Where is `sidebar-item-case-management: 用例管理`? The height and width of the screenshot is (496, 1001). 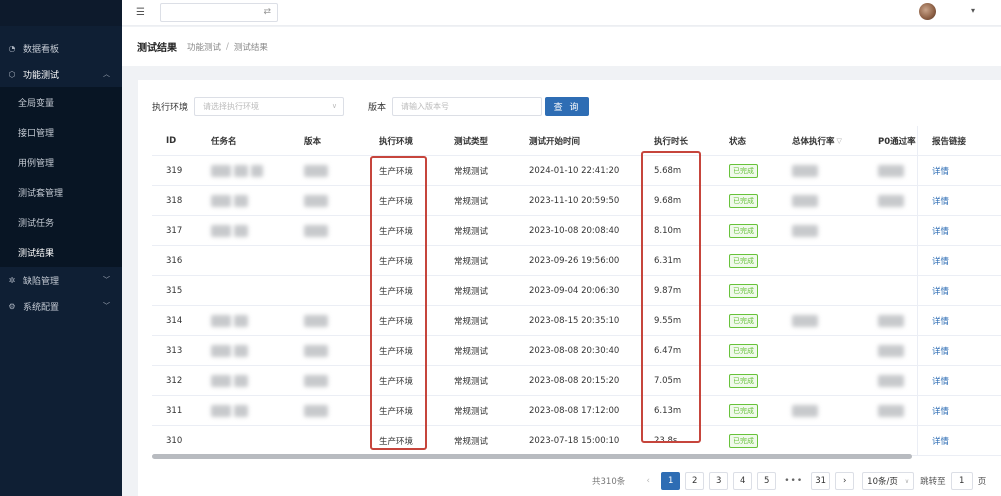
sidebar-item-case-management: 用例管理 is located at coordinates (61, 162).